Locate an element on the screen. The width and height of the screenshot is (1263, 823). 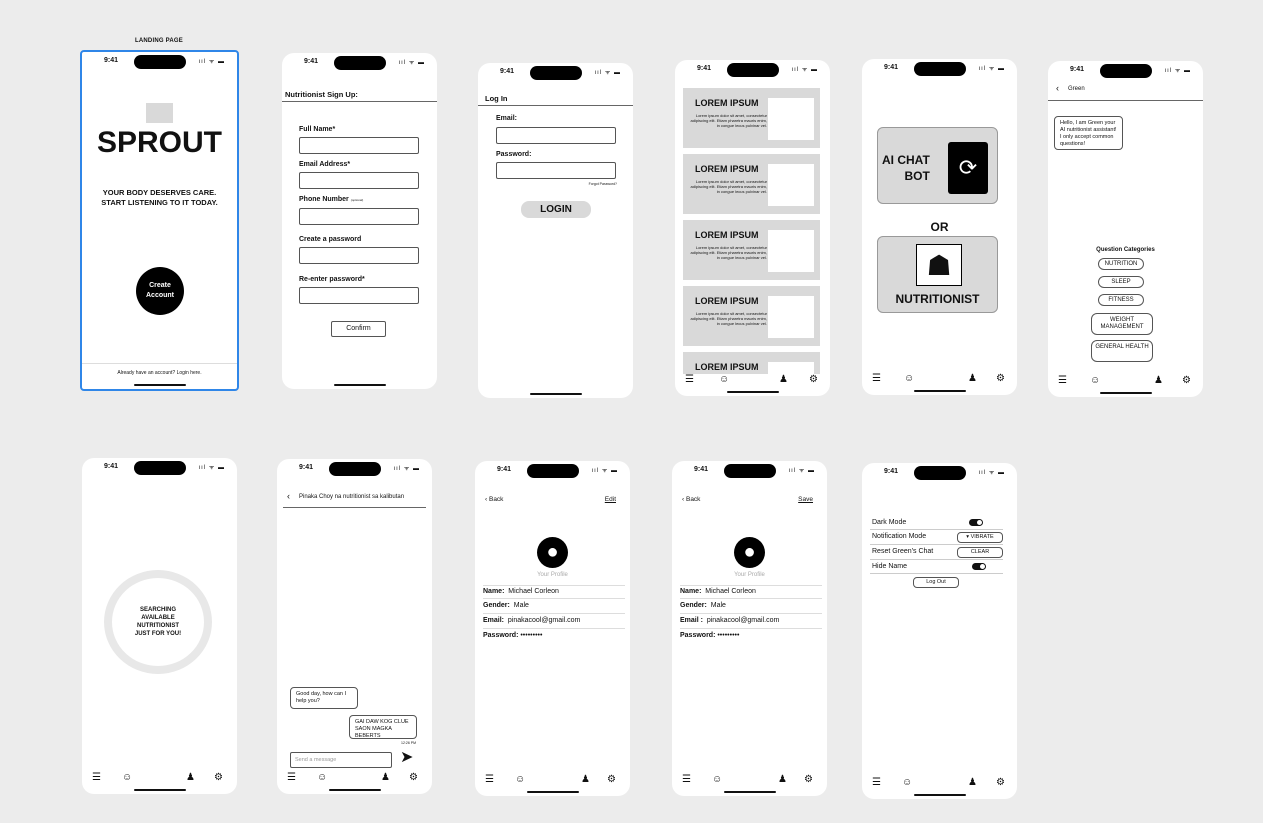
ai-chatbot-label: AI CHAT BOT is located at coordinates (906, 168).